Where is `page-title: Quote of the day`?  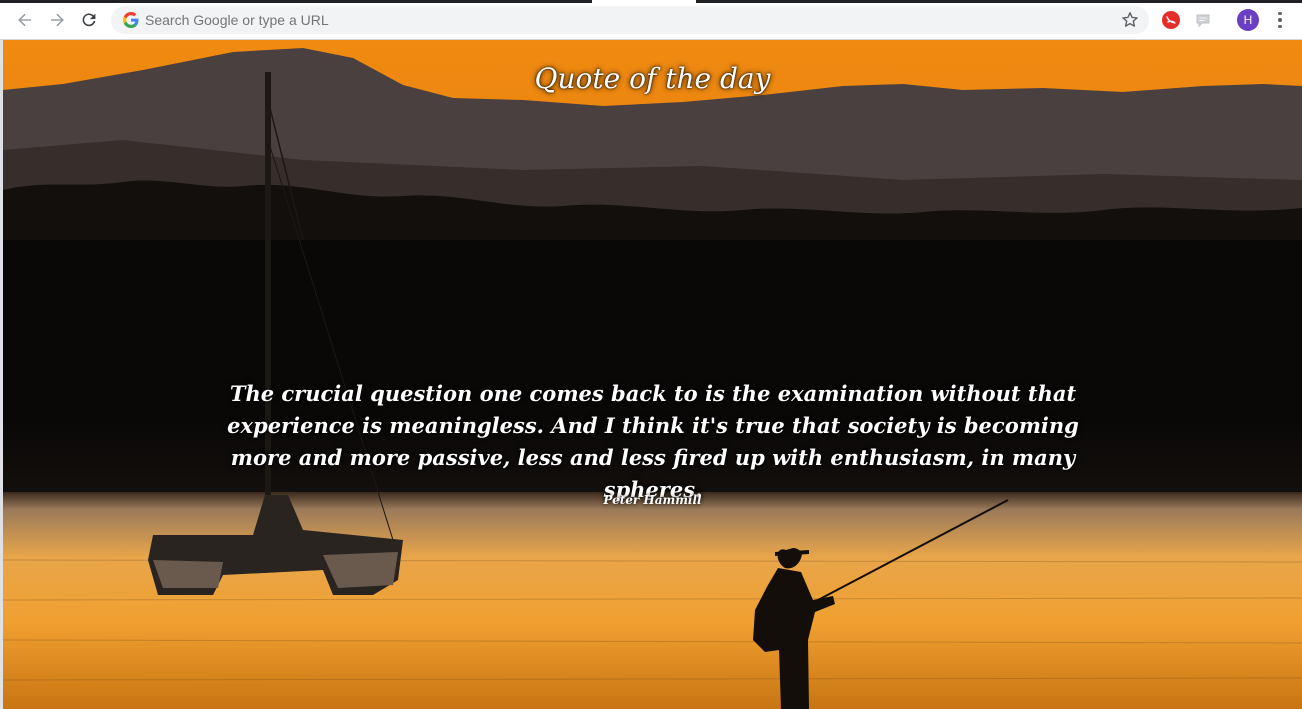
page-title: Quote of the day is located at coordinates (652, 78).